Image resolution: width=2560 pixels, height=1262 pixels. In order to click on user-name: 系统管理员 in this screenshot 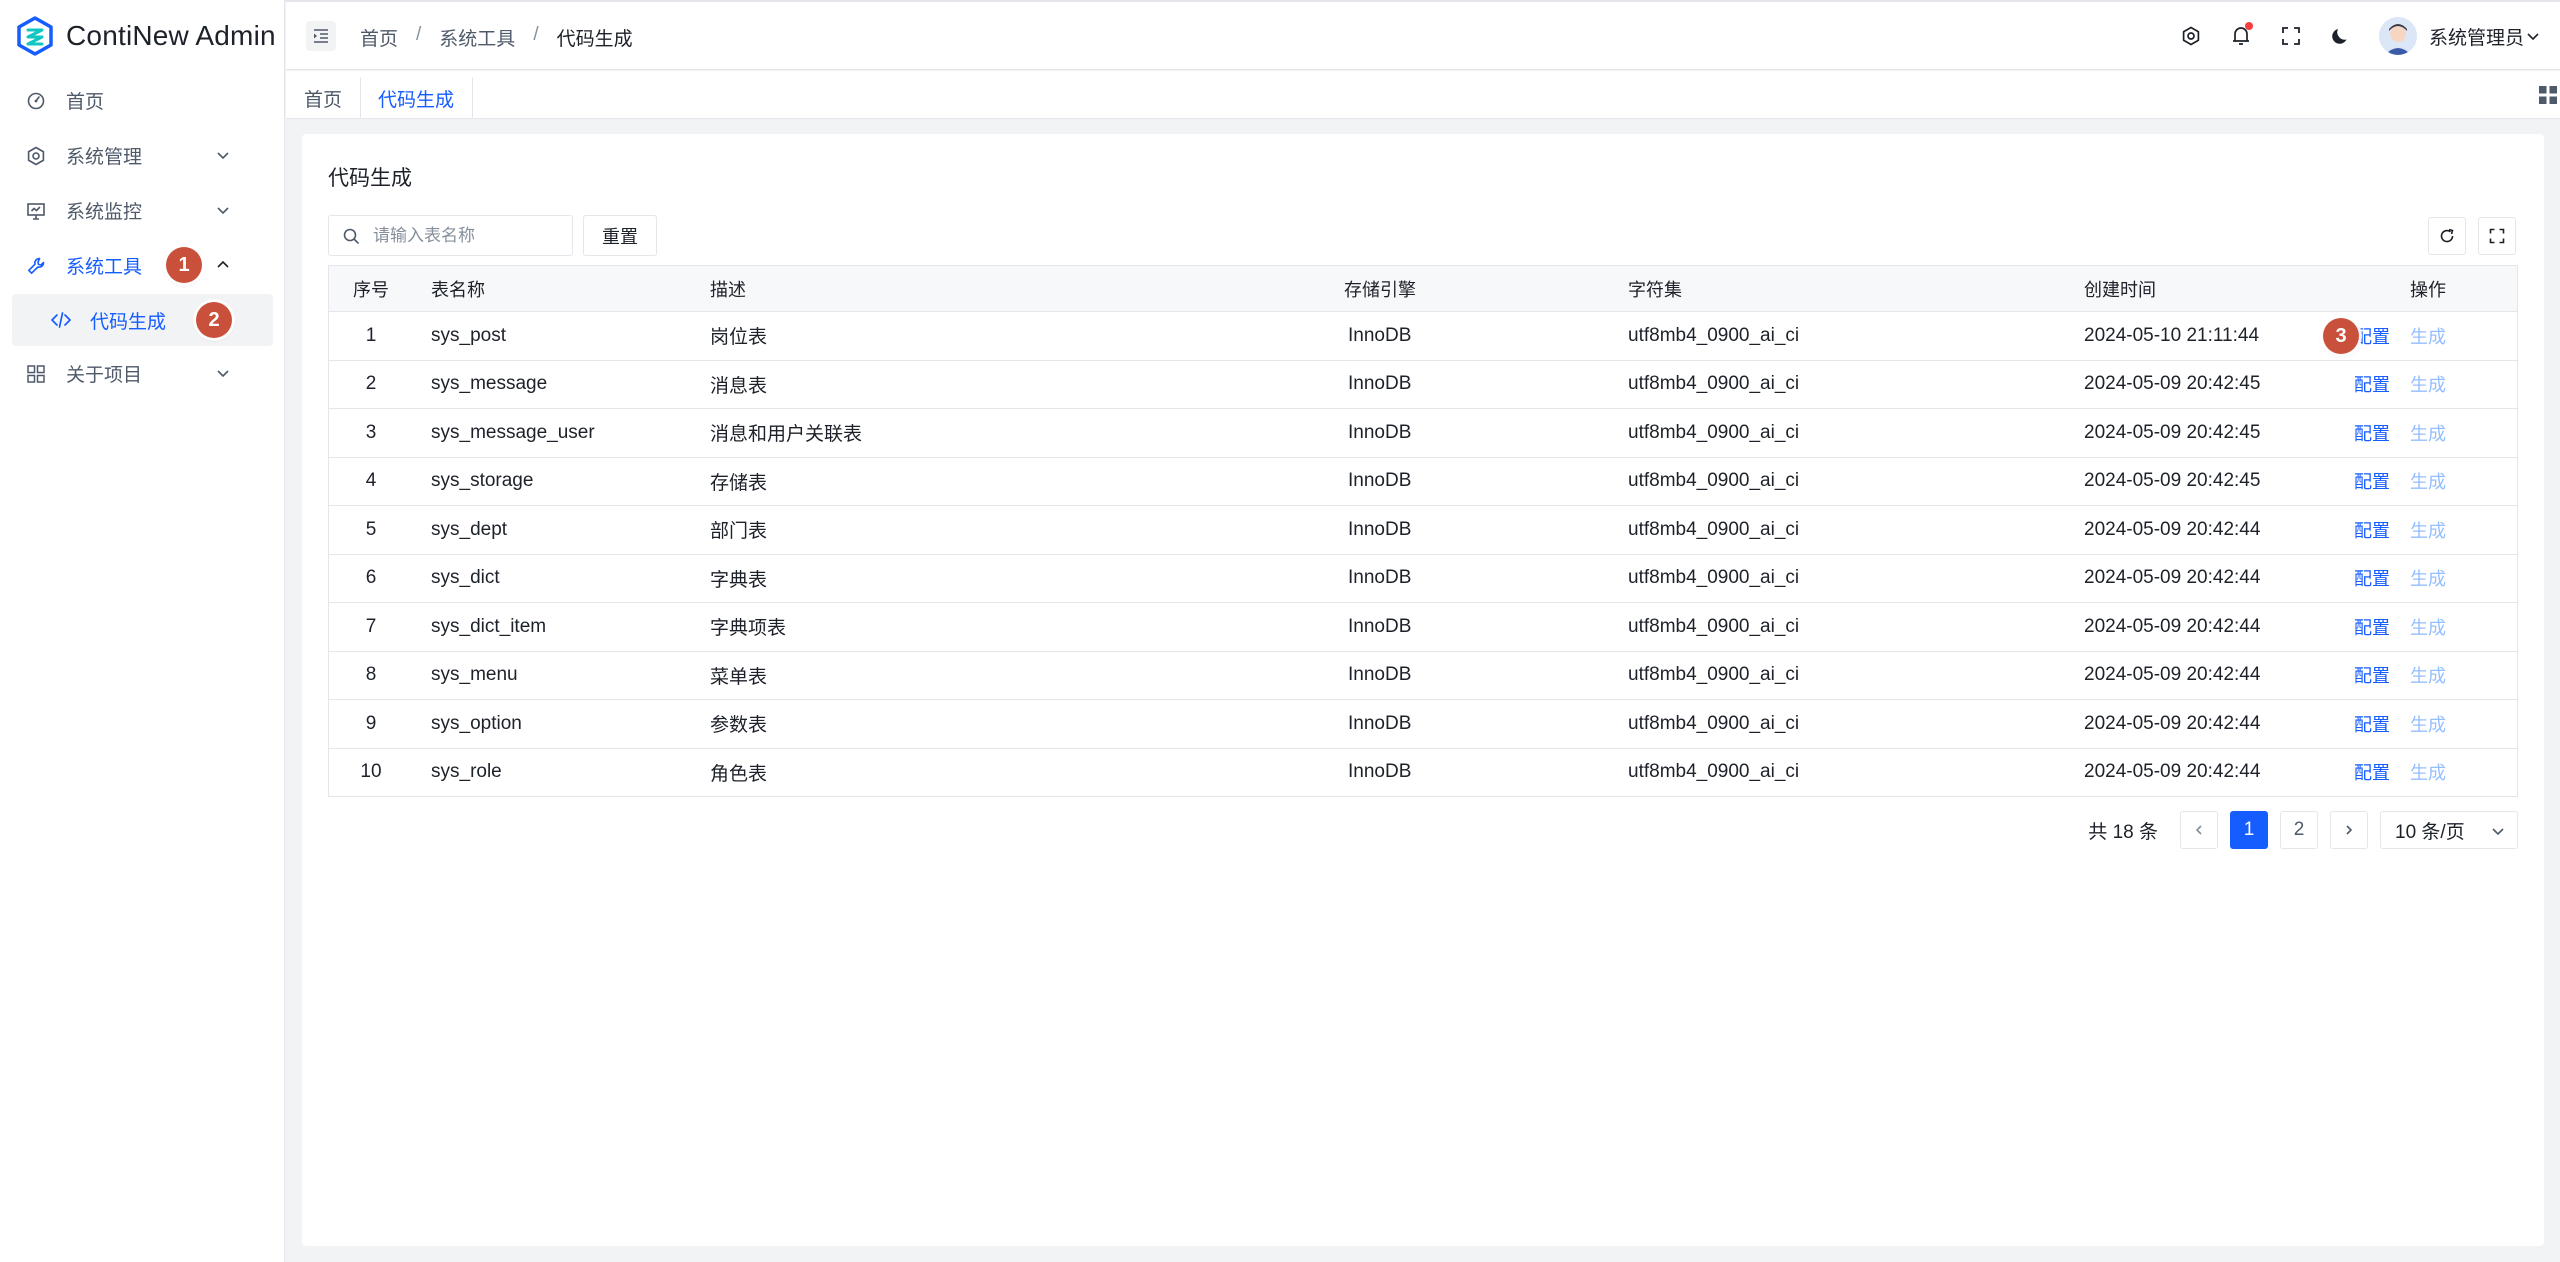, I will do `click(2476, 38)`.